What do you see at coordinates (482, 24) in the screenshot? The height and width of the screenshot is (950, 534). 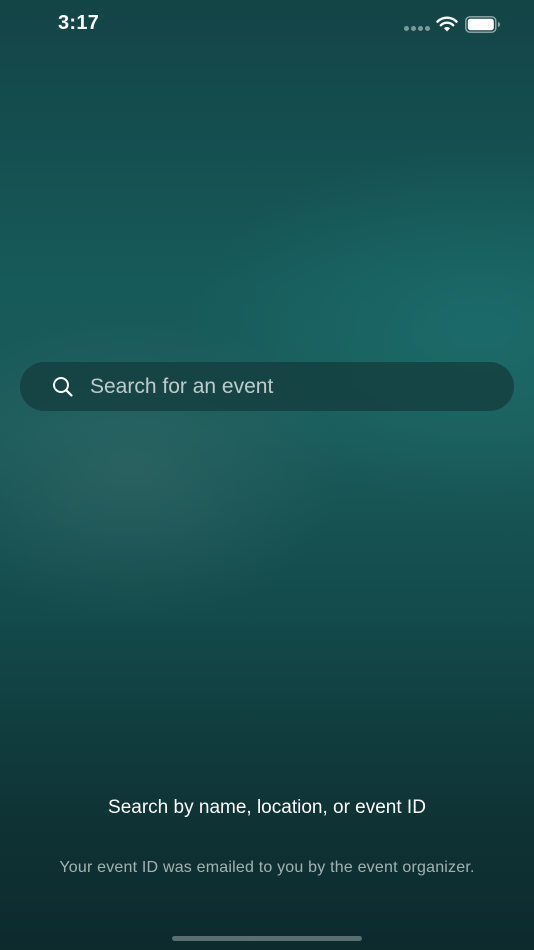 I see `battery-icon` at bounding box center [482, 24].